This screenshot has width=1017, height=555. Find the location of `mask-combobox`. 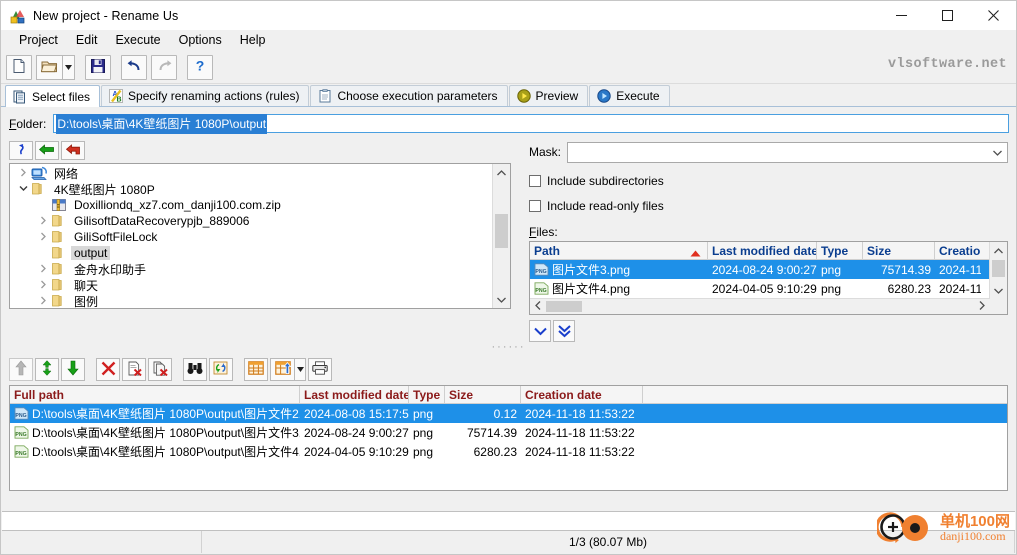

mask-combobox is located at coordinates (787, 152).